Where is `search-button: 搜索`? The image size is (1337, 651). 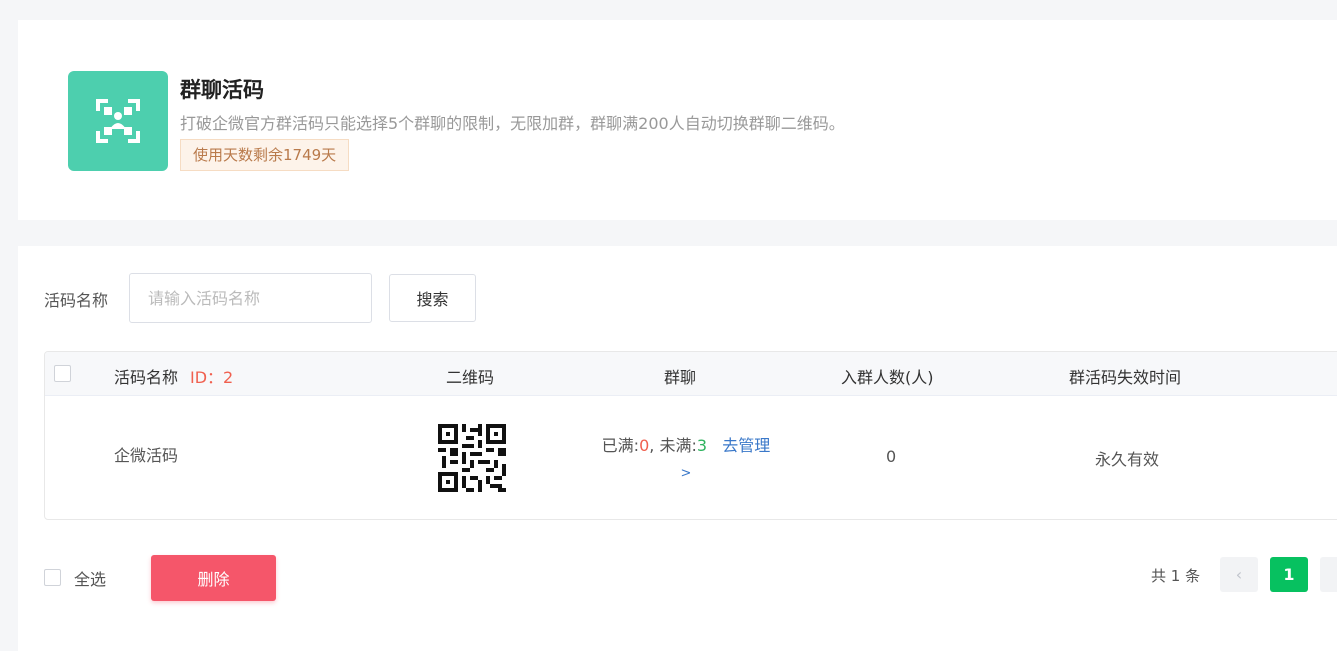 search-button: 搜索 is located at coordinates (432, 298).